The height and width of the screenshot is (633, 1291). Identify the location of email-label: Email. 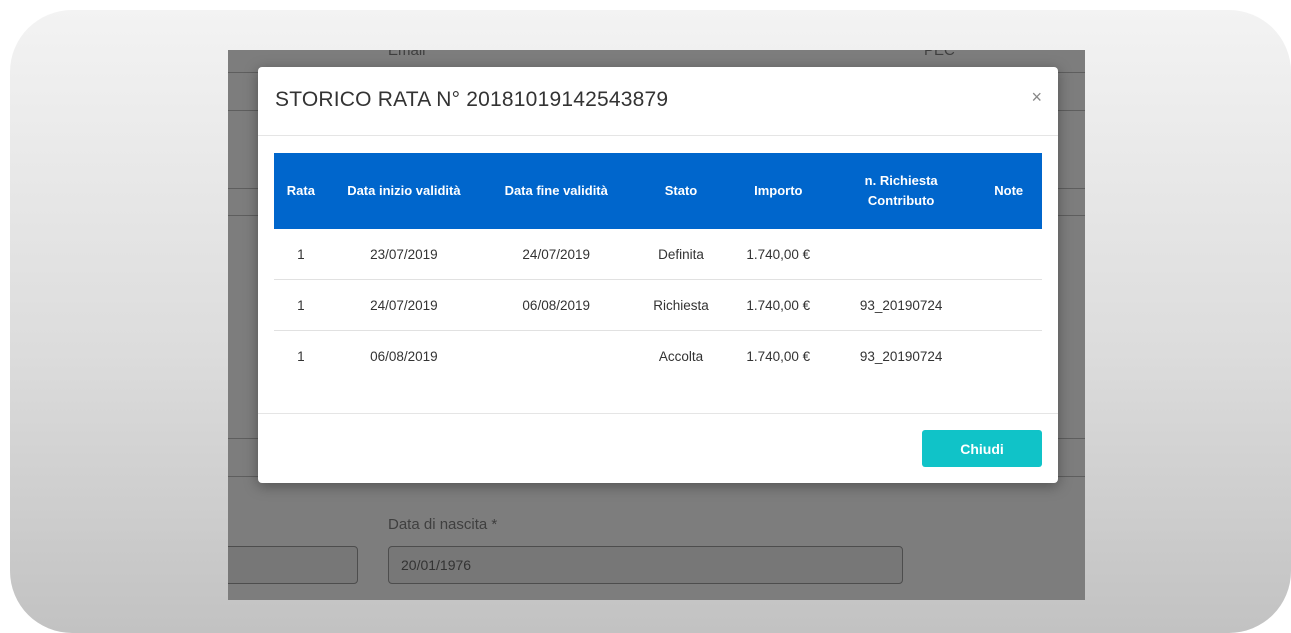
(407, 54).